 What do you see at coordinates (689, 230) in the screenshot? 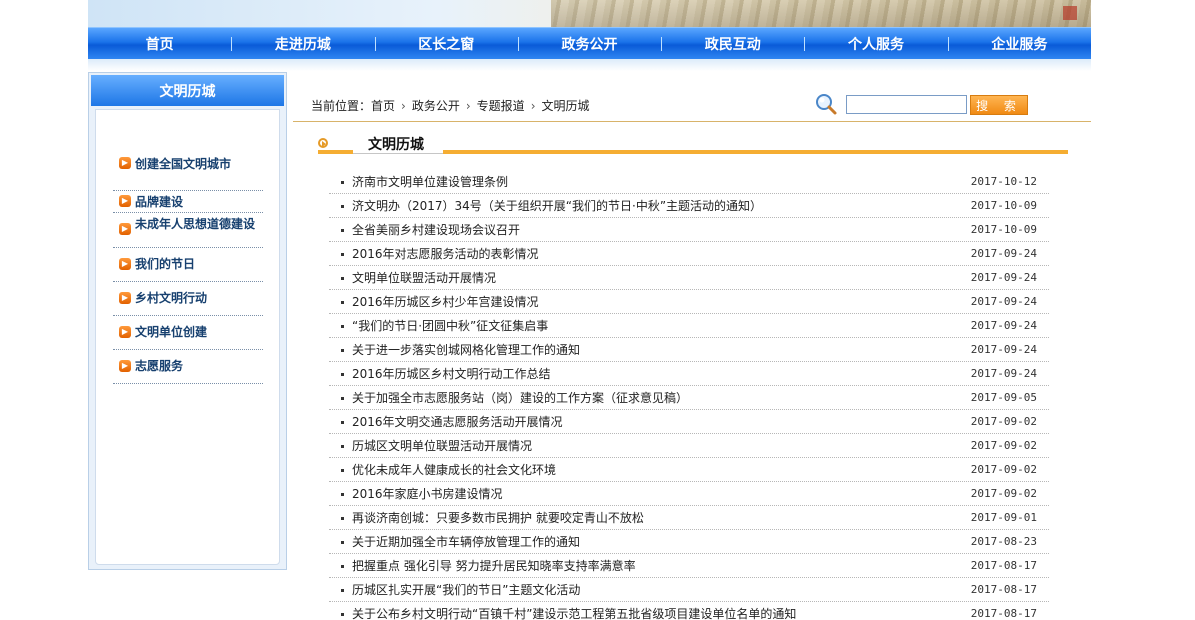
I see `article-row: 全省美丽乡村建设现场会议召开 2017-10-09` at bounding box center [689, 230].